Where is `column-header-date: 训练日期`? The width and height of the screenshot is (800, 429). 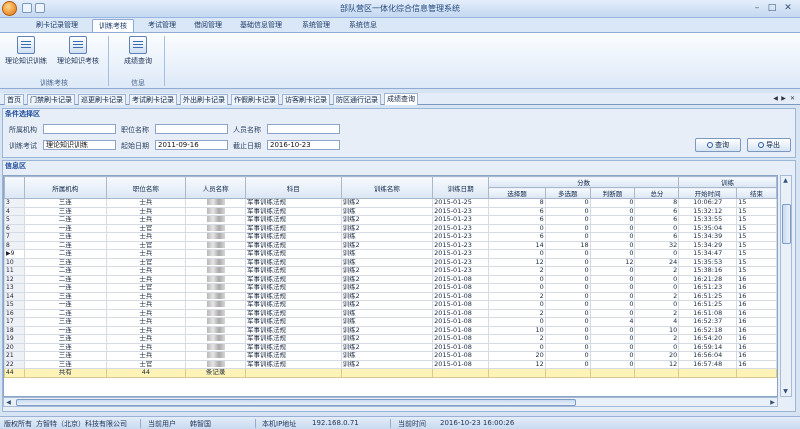 column-header-date: 训练日期 is located at coordinates (461, 187).